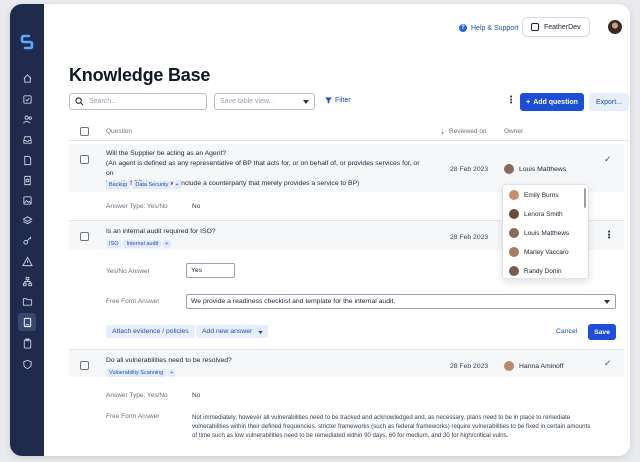 This screenshot has height=462, width=640. Describe the element at coordinates (27, 281) in the screenshot. I see `hierarchy-icon` at that location.